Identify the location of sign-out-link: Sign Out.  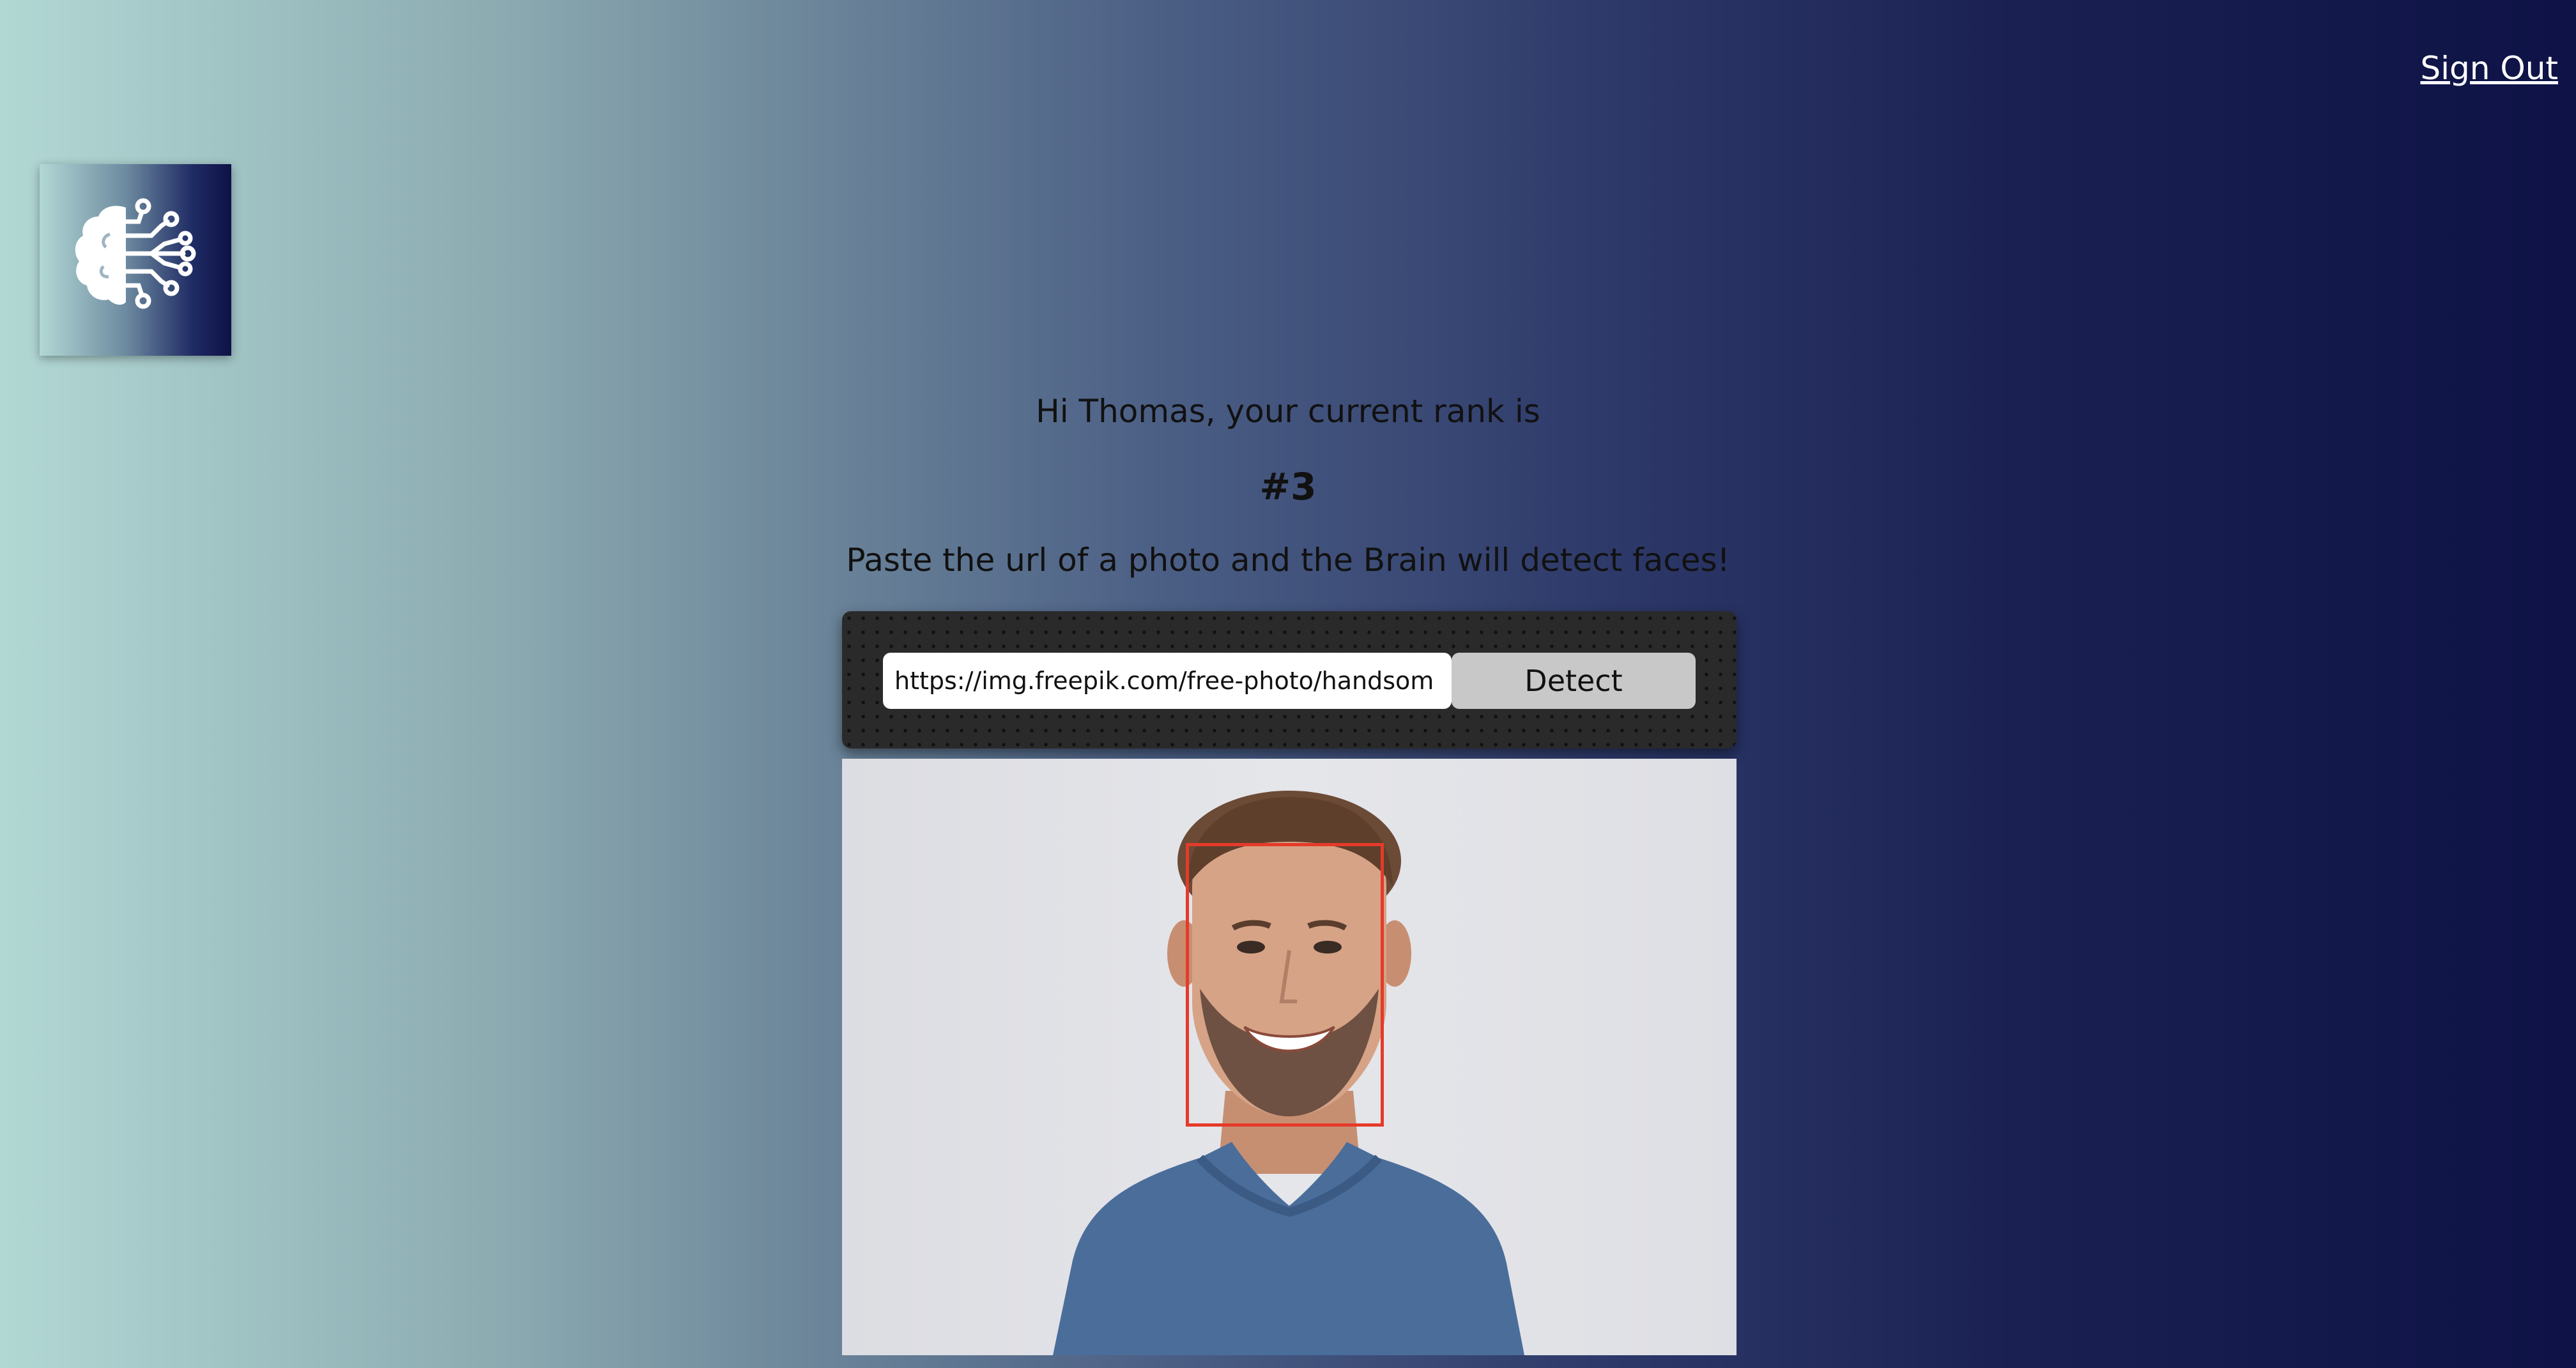
(2489, 68).